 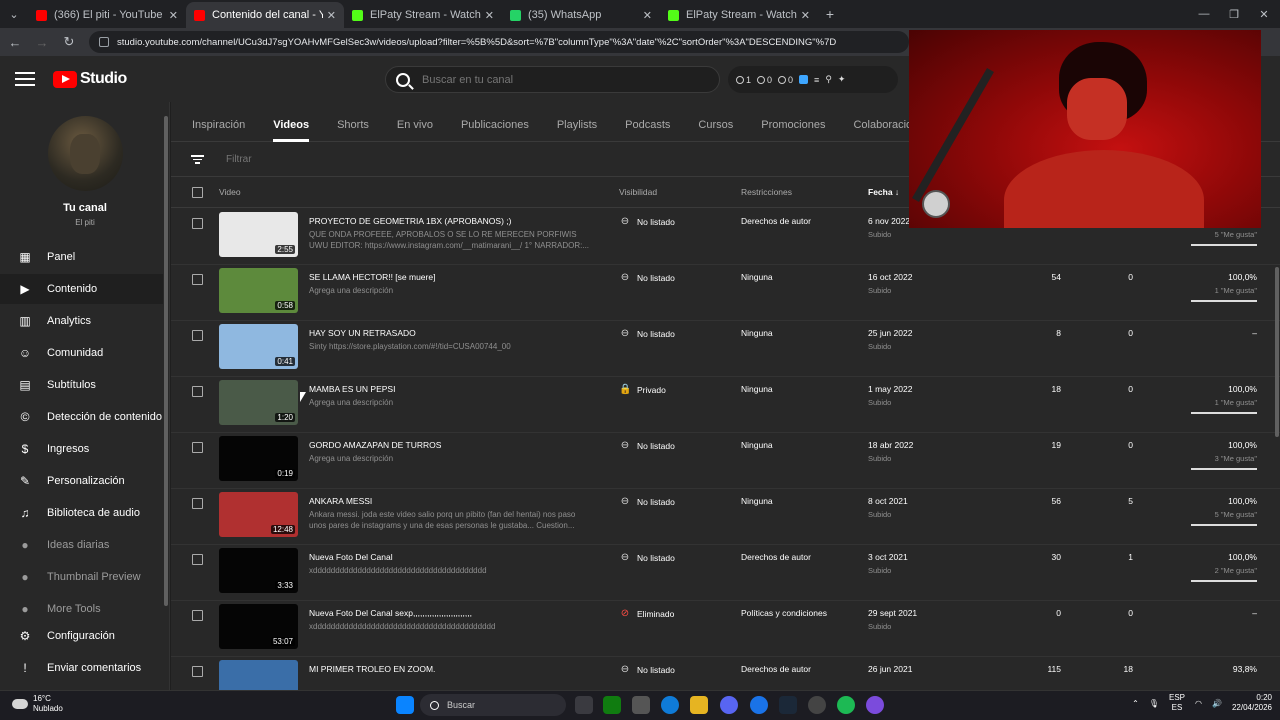 I want to click on header-visibility: Visibilidad, so click(x=638, y=192).